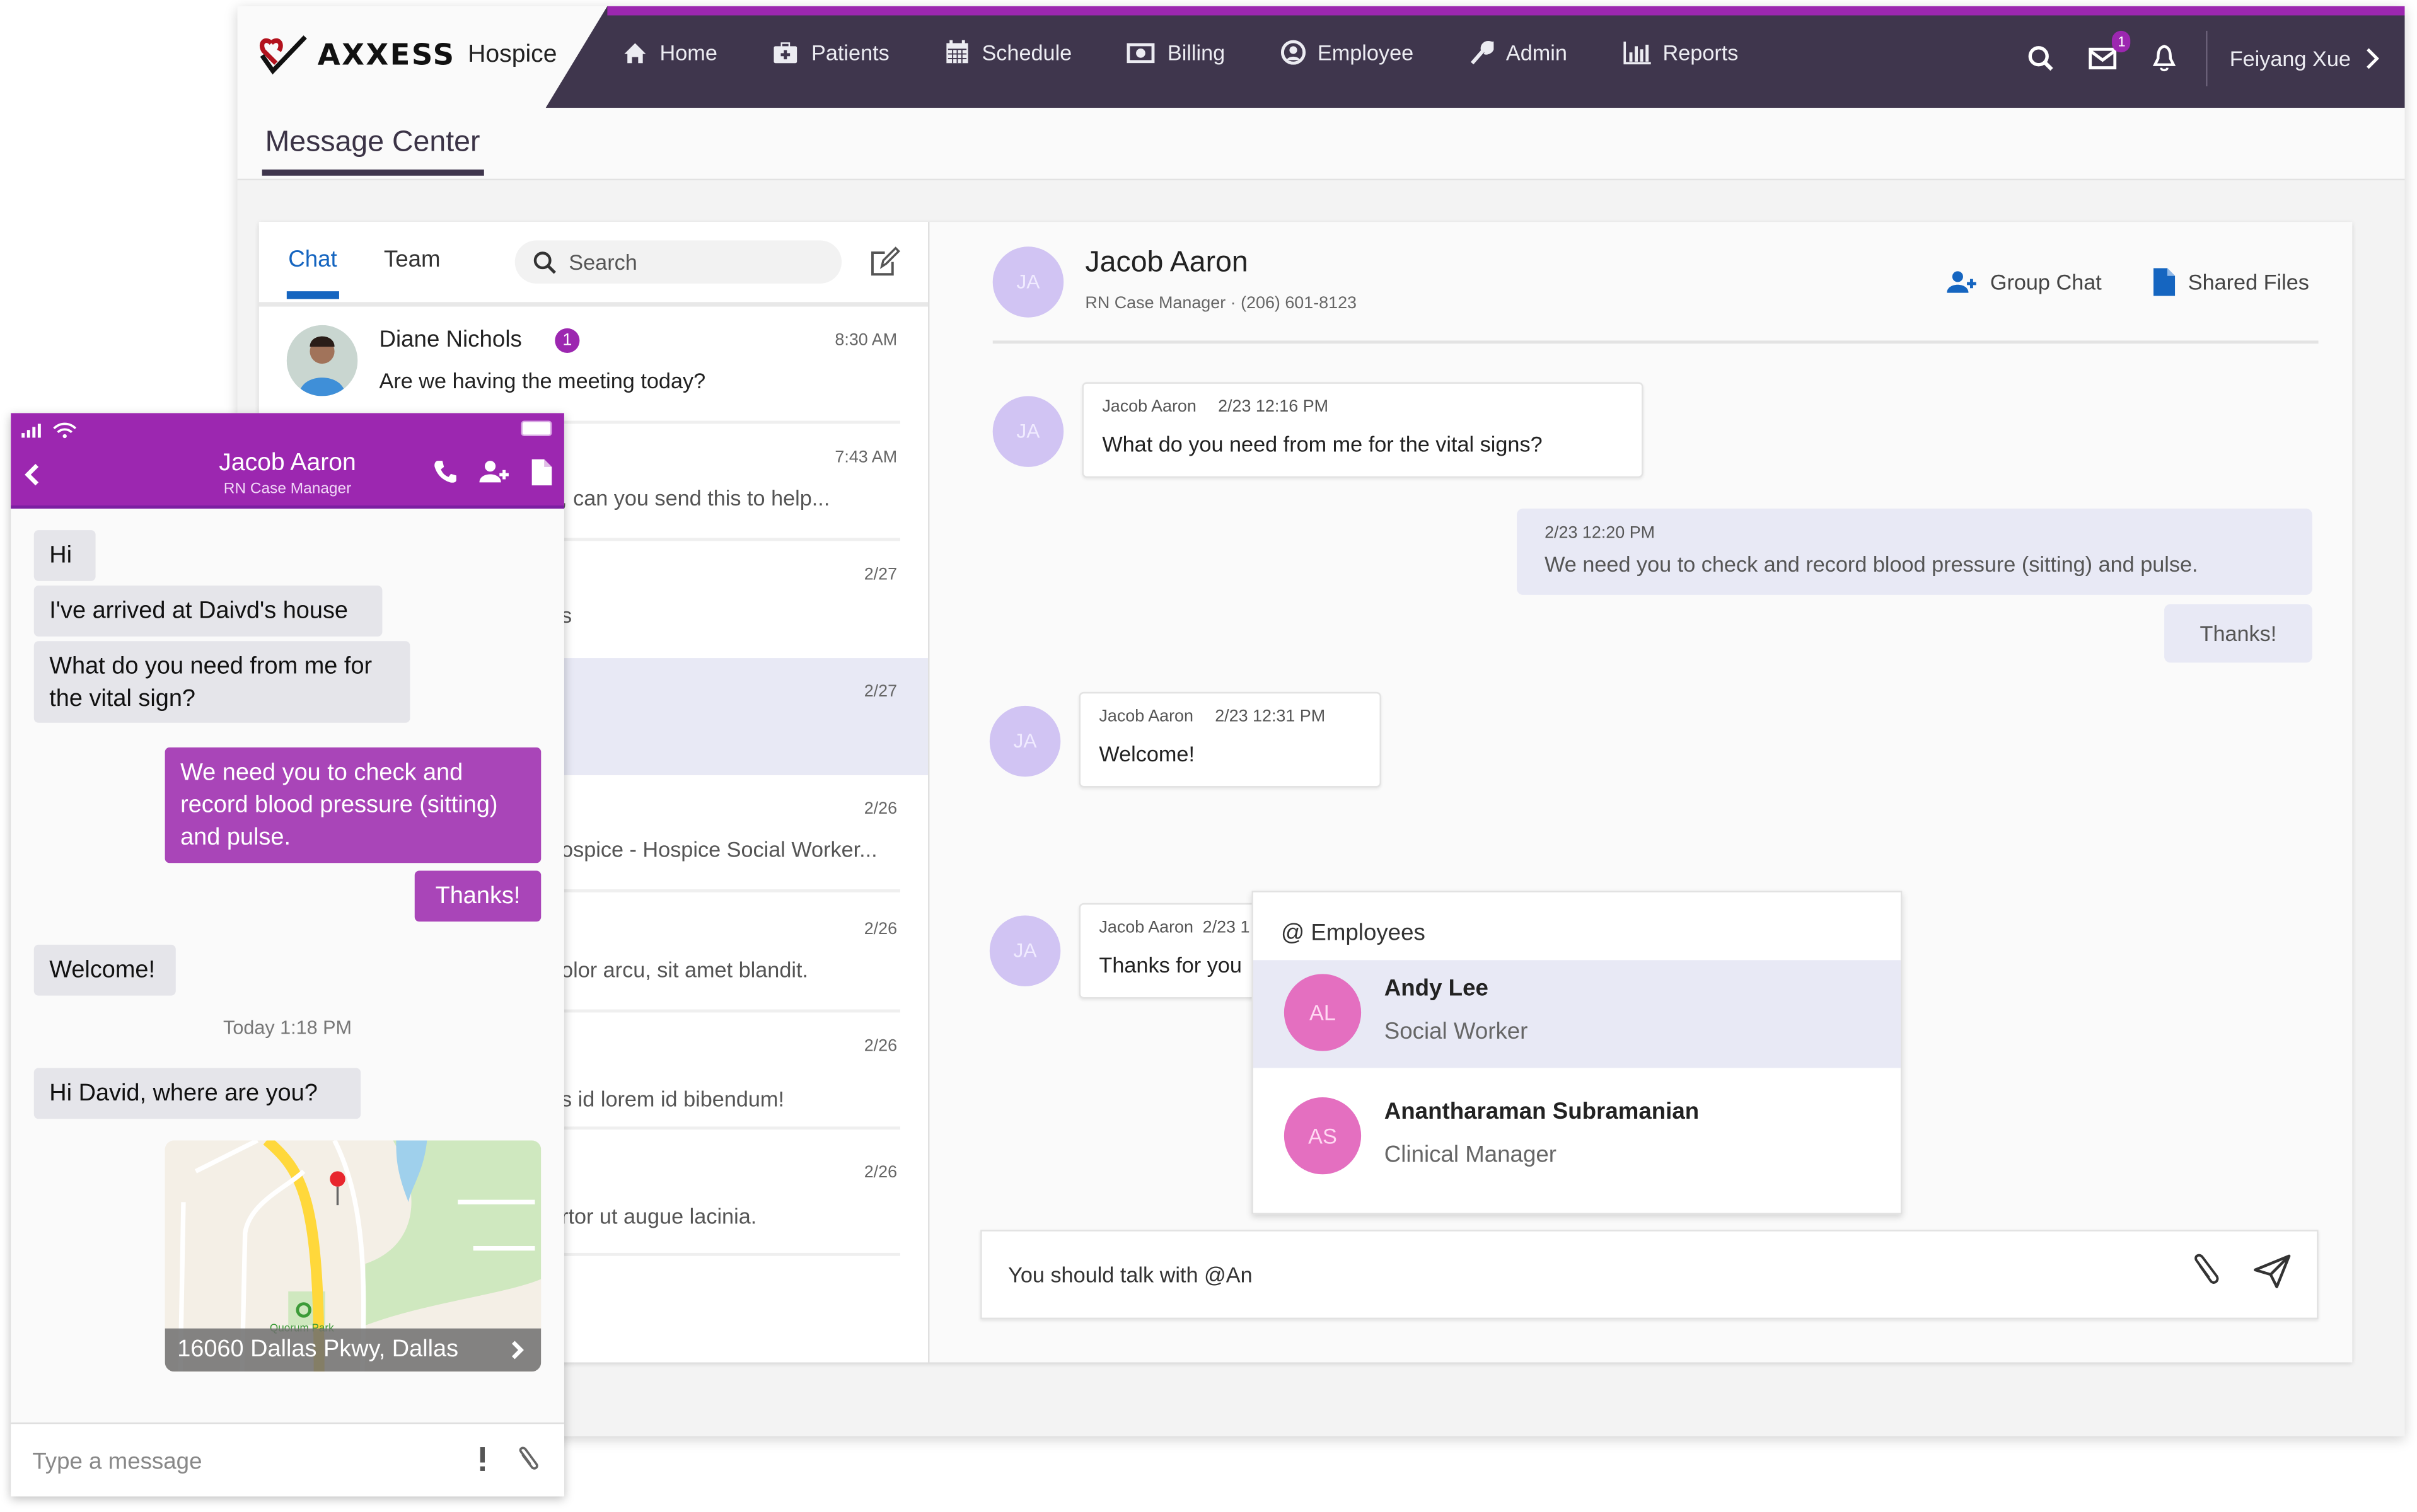  What do you see at coordinates (450, 339) in the screenshot?
I see `conversation-name: Diane Nichols` at bounding box center [450, 339].